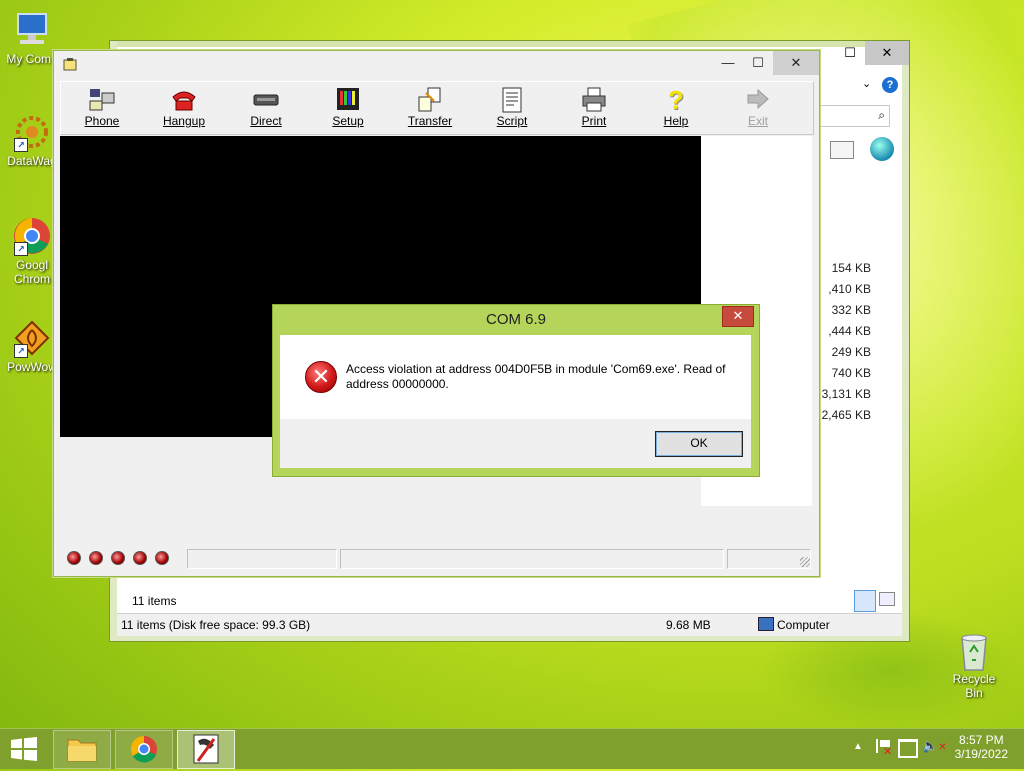 Image resolution: width=1024 pixels, height=771 pixels. I want to click on script-icon, so click(512, 100).